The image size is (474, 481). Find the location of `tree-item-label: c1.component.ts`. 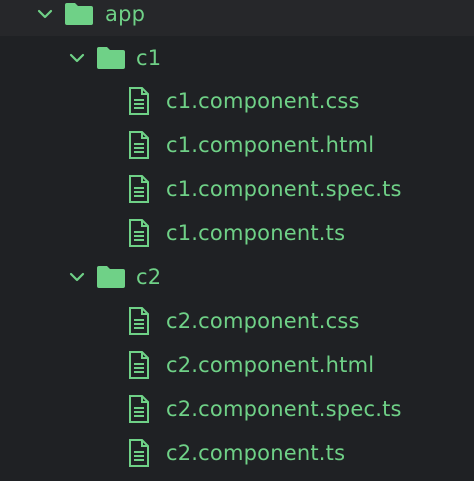

tree-item-label: c1.component.ts is located at coordinates (256, 233).